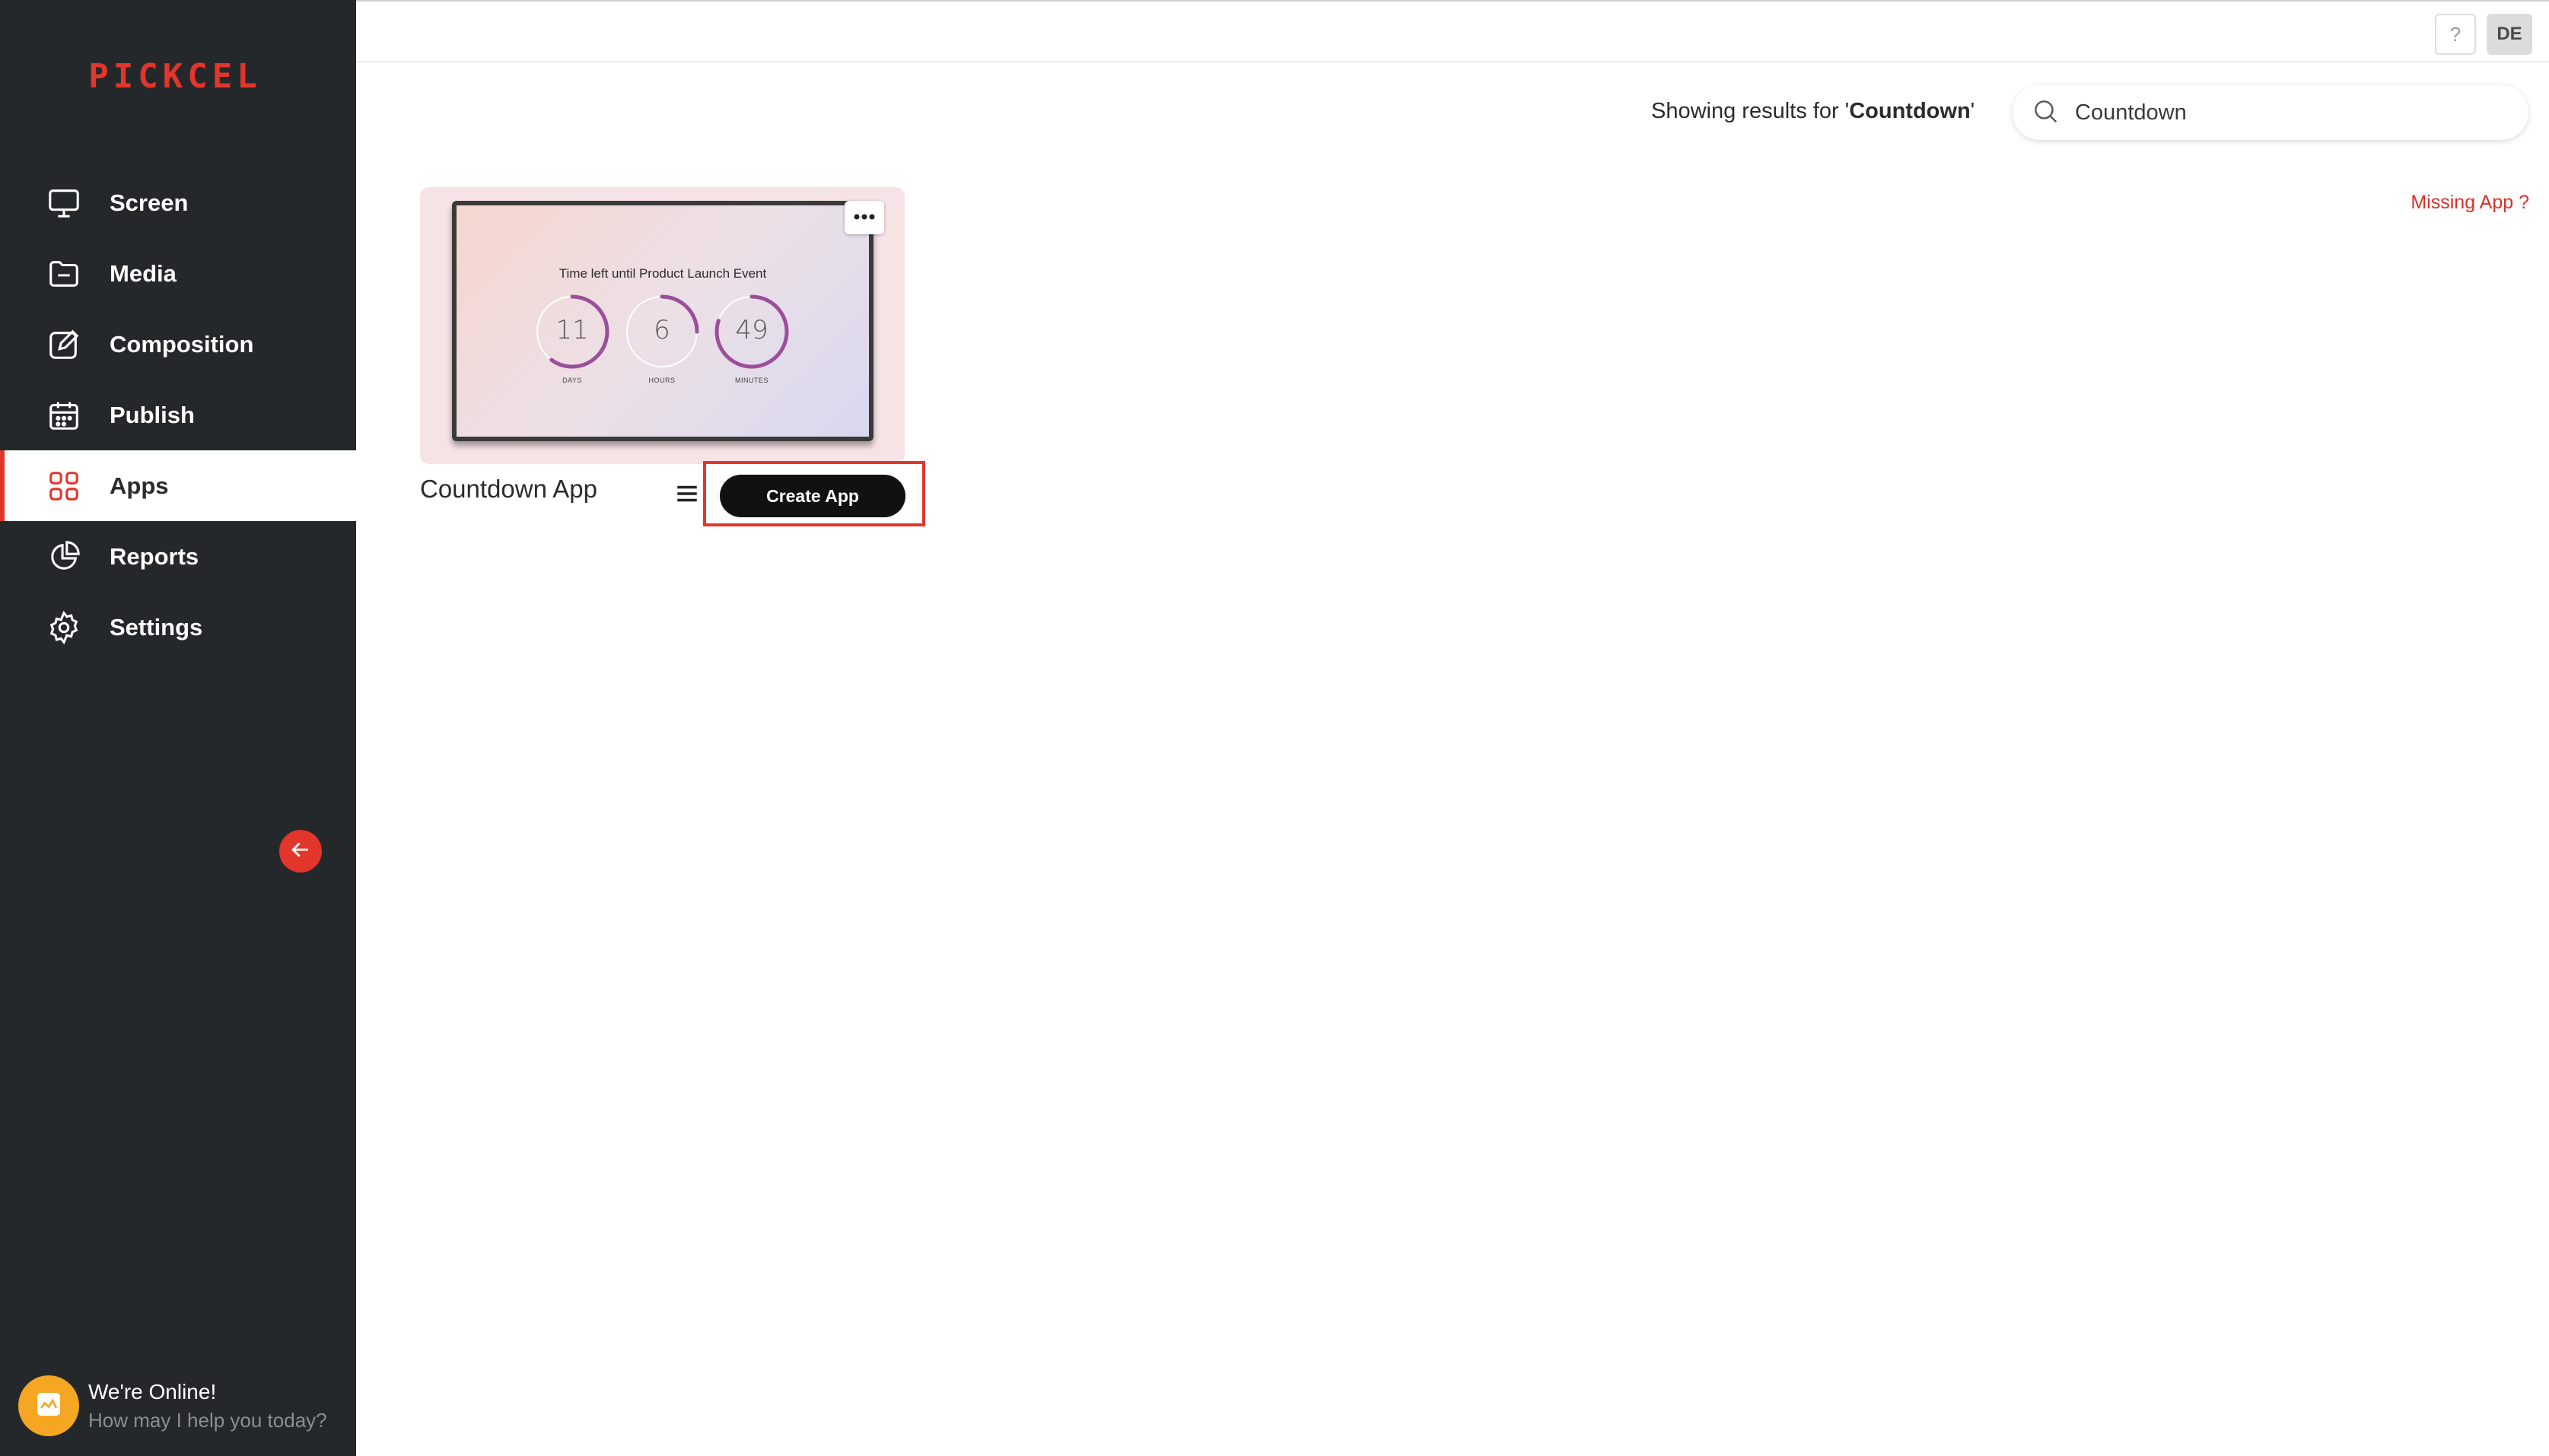 Image resolution: width=2549 pixels, height=1456 pixels. What do you see at coordinates (152, 414) in the screenshot?
I see `sidebar-item-label: Publish` at bounding box center [152, 414].